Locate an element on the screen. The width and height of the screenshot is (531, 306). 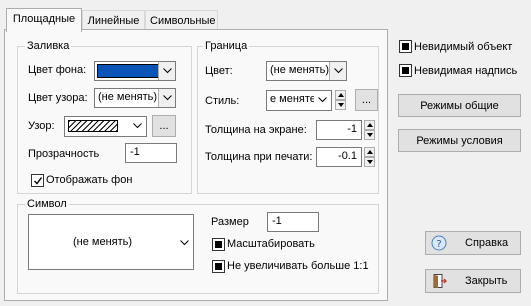
invisible-object-label: Невидимый объект is located at coordinates (463, 47).